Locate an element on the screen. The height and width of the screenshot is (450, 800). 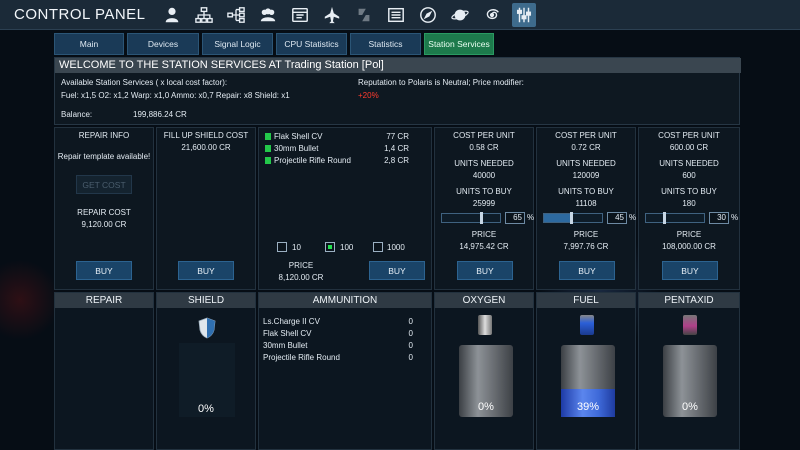
units-to-buy-value: 180 is located at coordinates (689, 203).